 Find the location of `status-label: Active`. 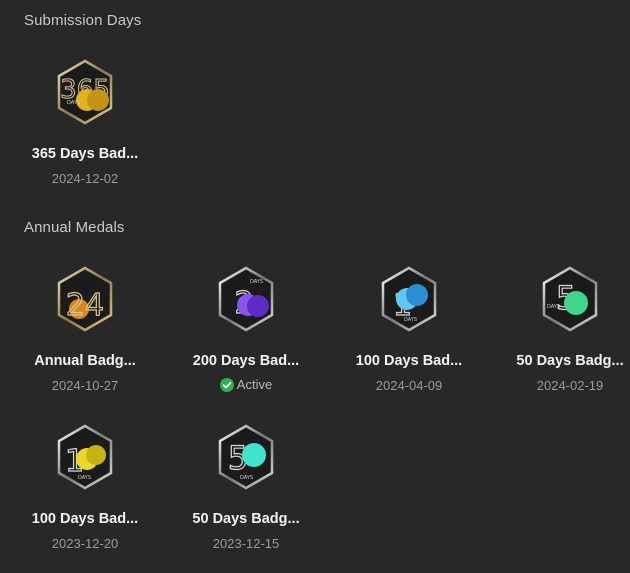

status-label: Active is located at coordinates (254, 384).